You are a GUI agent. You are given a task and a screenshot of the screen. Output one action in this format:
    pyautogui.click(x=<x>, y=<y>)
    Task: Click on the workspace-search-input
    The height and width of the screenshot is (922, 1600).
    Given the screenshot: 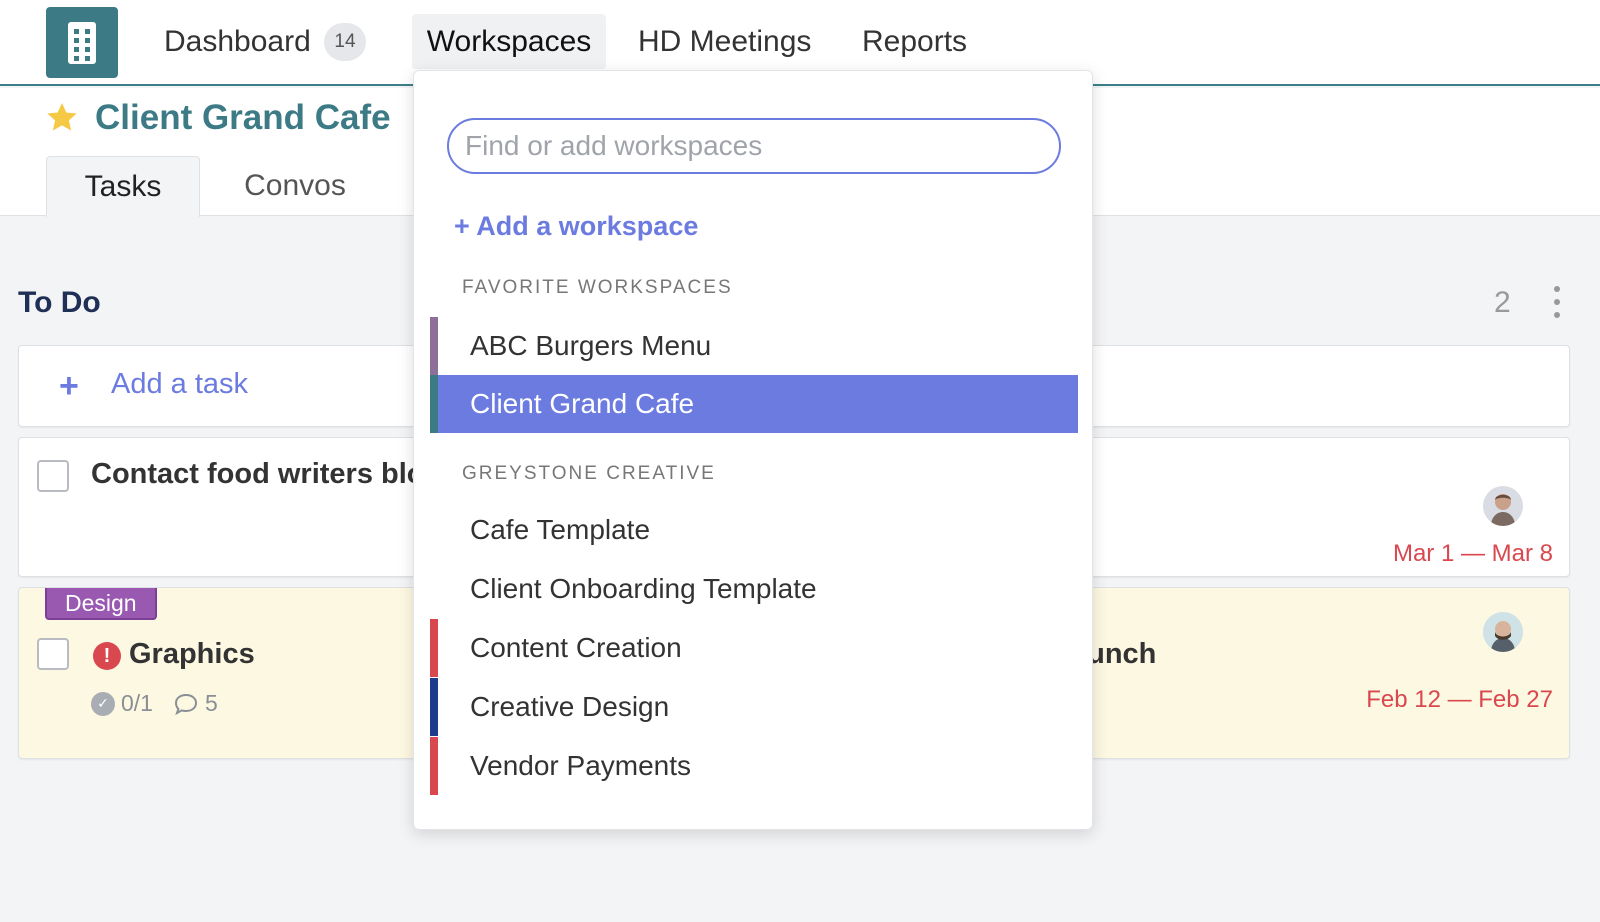 What is the action you would take?
    pyautogui.click(x=754, y=146)
    